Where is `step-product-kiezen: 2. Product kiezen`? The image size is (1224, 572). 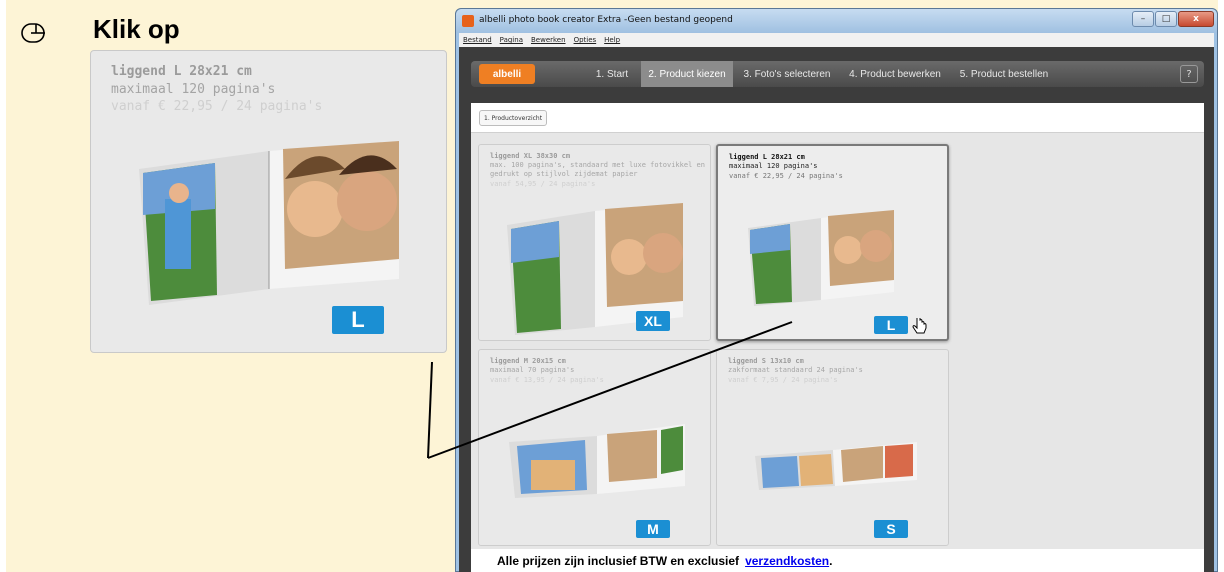
step-product-kiezen: 2. Product kiezen is located at coordinates (687, 74).